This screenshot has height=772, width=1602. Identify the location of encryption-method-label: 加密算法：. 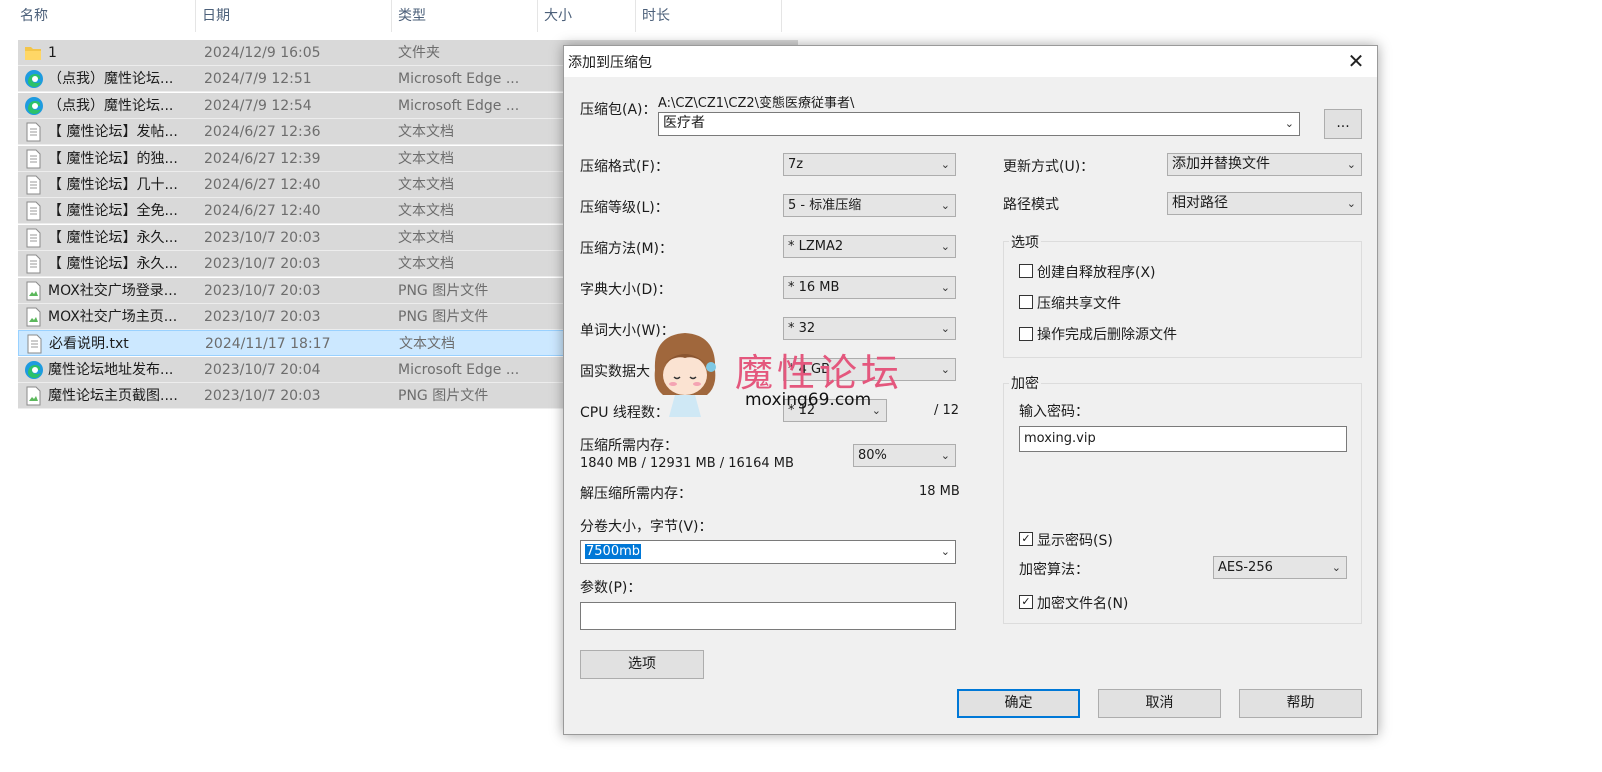
(1054, 570).